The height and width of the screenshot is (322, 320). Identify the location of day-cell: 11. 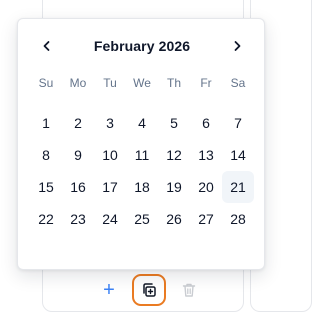
(142, 155).